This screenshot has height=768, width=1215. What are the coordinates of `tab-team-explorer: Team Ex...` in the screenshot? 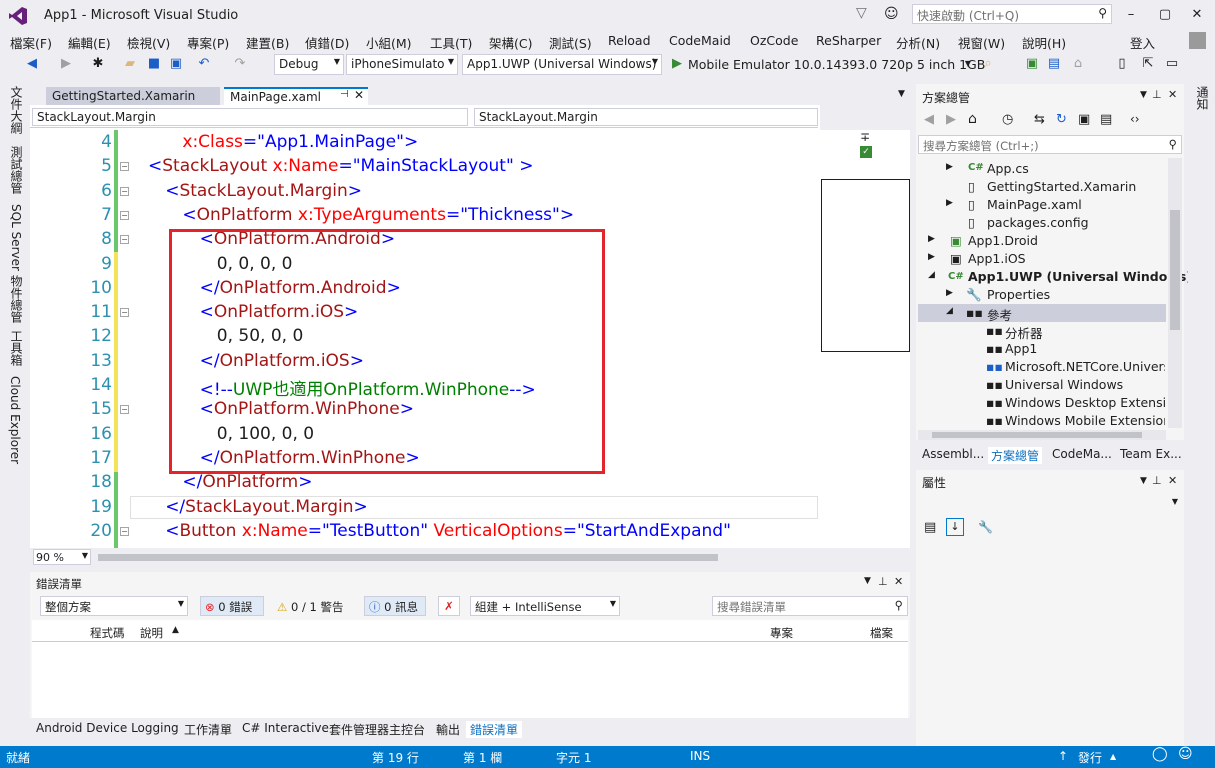 It's located at (1151, 454).